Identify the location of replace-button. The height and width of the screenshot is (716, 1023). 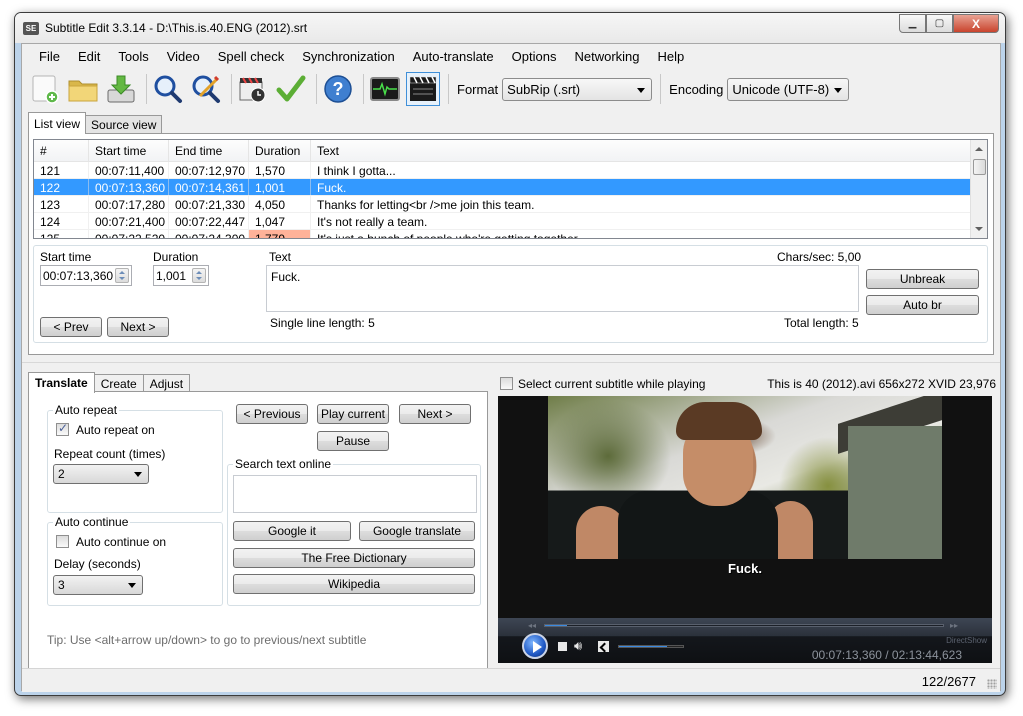
(206, 89).